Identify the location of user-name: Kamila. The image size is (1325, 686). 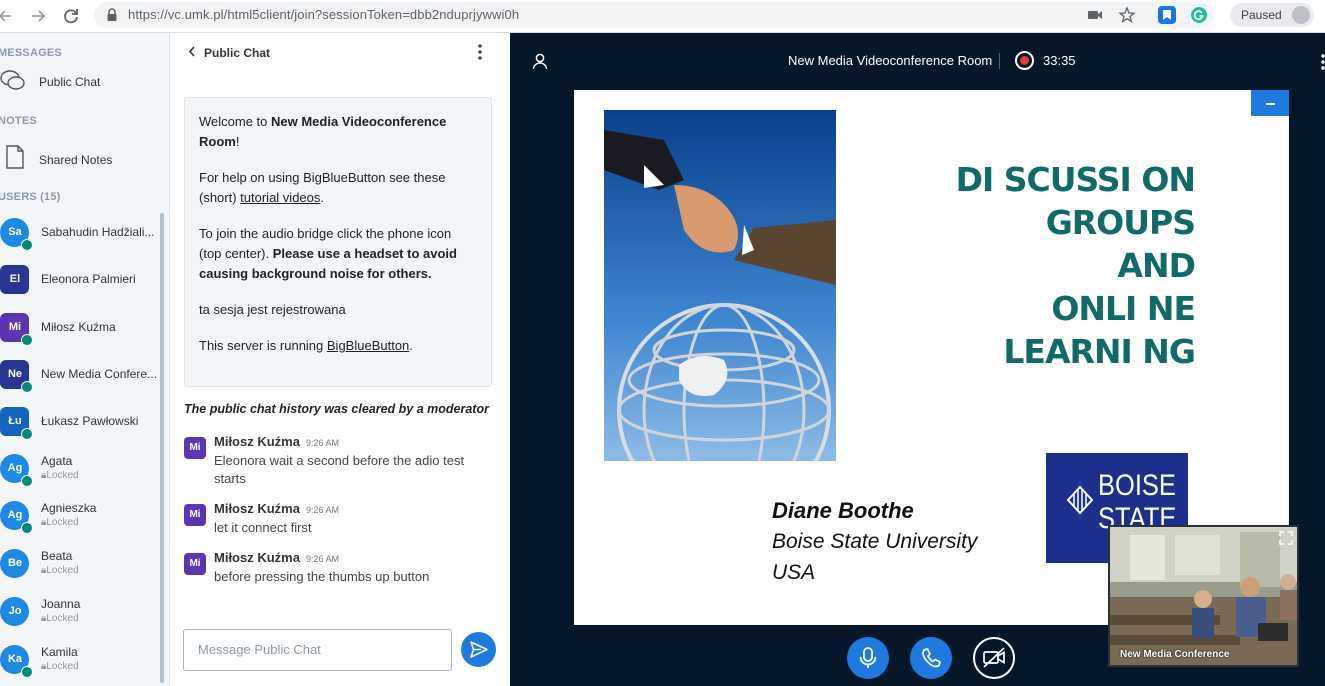
(59, 652).